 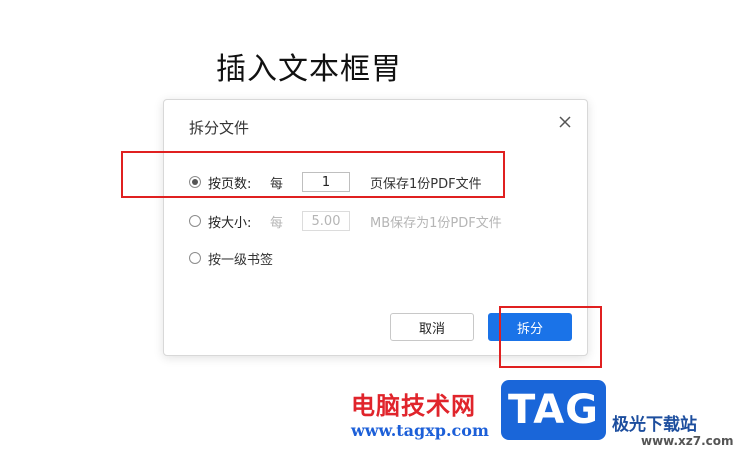 What do you see at coordinates (687, 441) in the screenshot?
I see `watermark-partner-url: www.xz7.com` at bounding box center [687, 441].